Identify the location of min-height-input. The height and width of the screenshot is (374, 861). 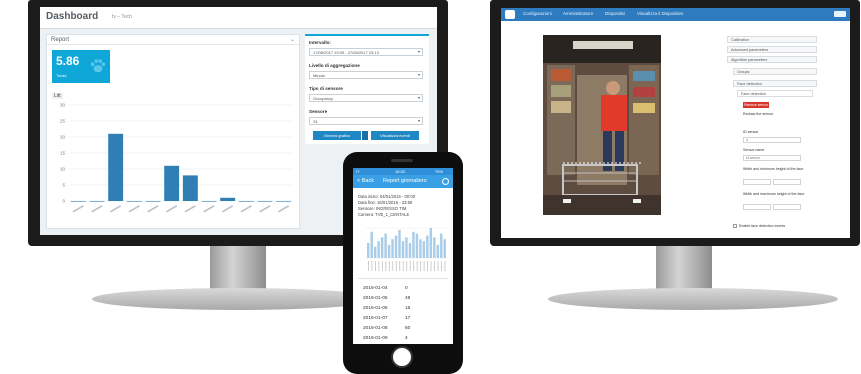
(787, 182).